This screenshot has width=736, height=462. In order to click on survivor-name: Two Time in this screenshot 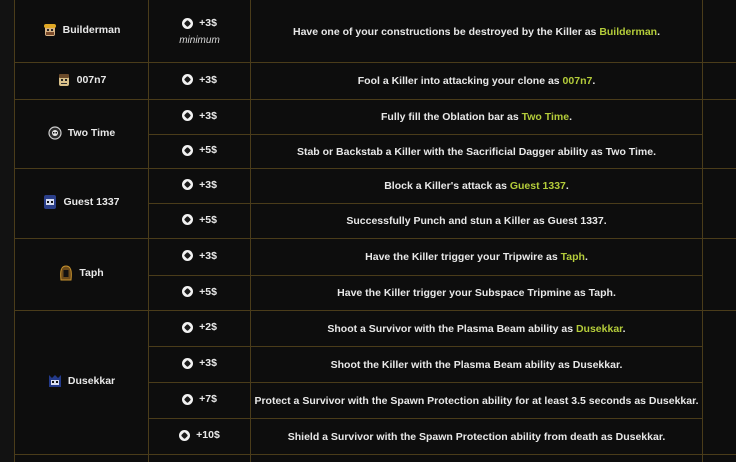, I will do `click(91, 132)`.